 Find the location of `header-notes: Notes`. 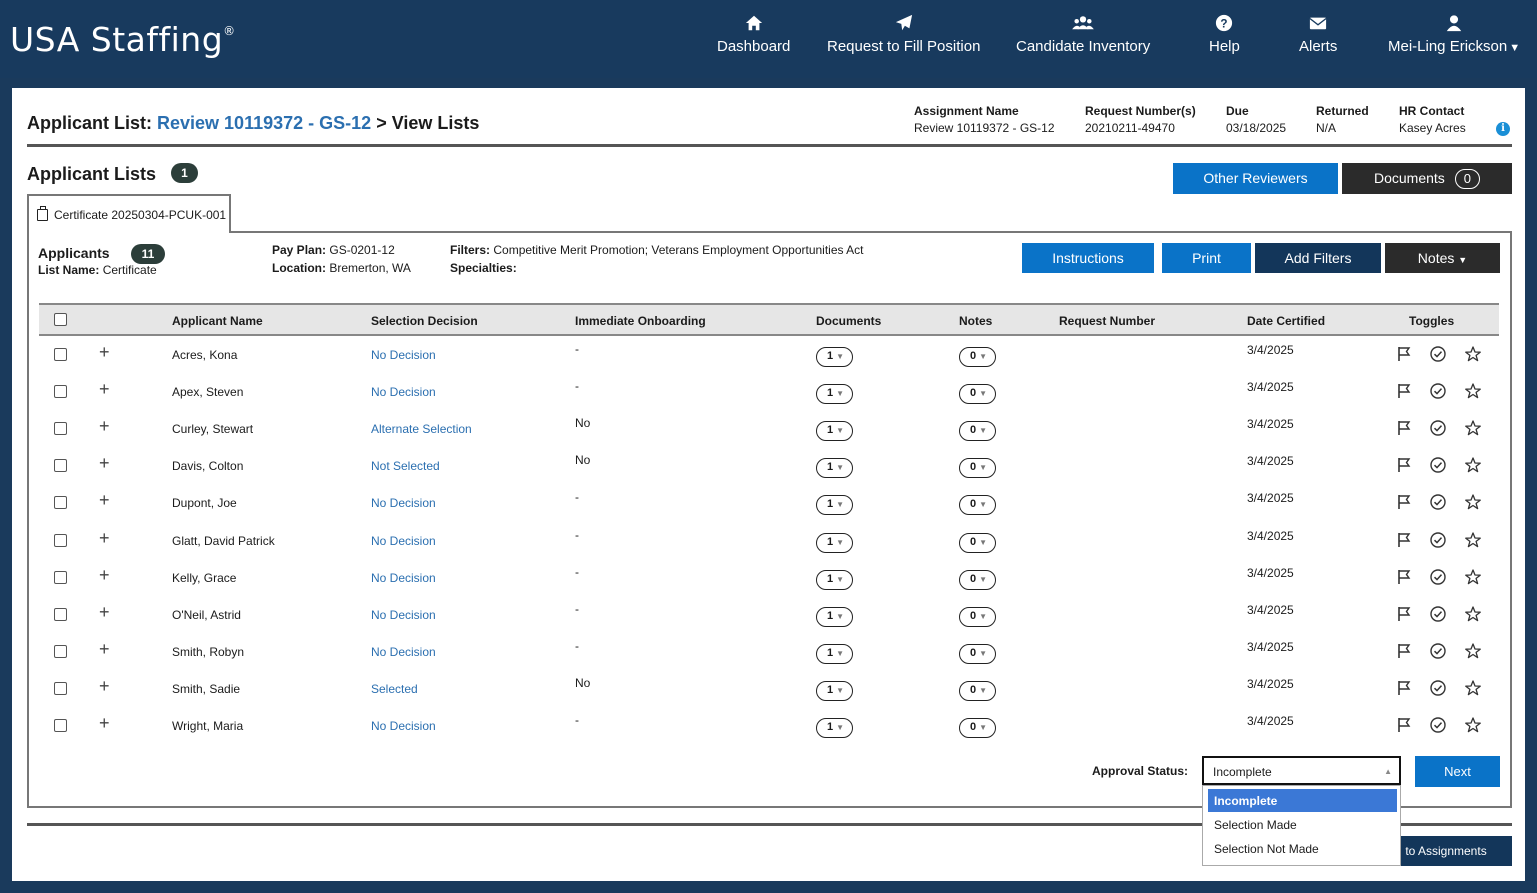

header-notes: Notes is located at coordinates (975, 321).